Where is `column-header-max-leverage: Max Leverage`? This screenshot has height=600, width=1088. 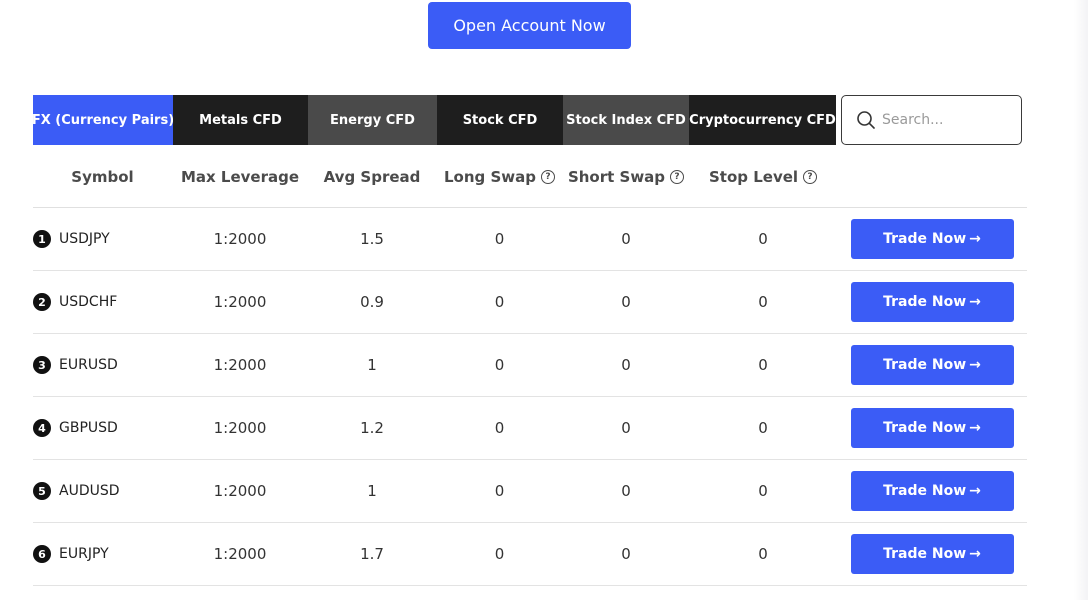 column-header-max-leverage: Max Leverage is located at coordinates (240, 176).